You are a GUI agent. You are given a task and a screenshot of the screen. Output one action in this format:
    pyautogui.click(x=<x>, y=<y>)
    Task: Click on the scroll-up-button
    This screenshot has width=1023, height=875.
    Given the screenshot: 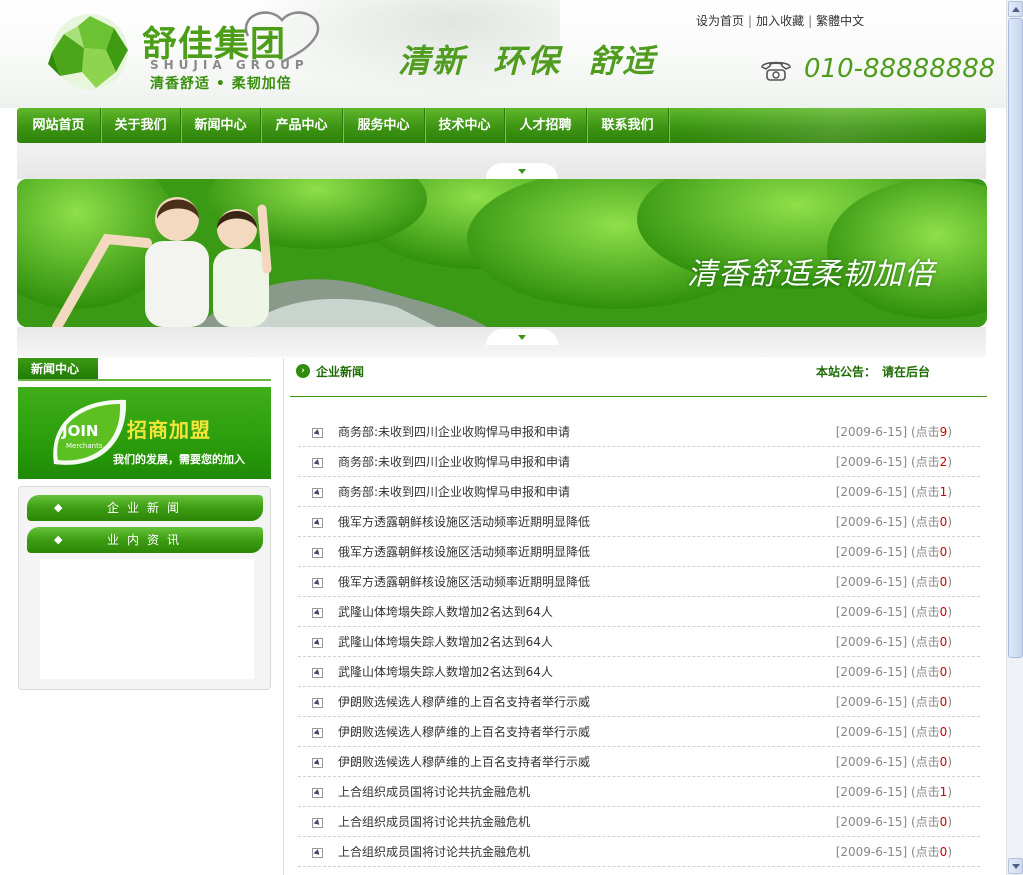 What is the action you would take?
    pyautogui.click(x=1015, y=9)
    